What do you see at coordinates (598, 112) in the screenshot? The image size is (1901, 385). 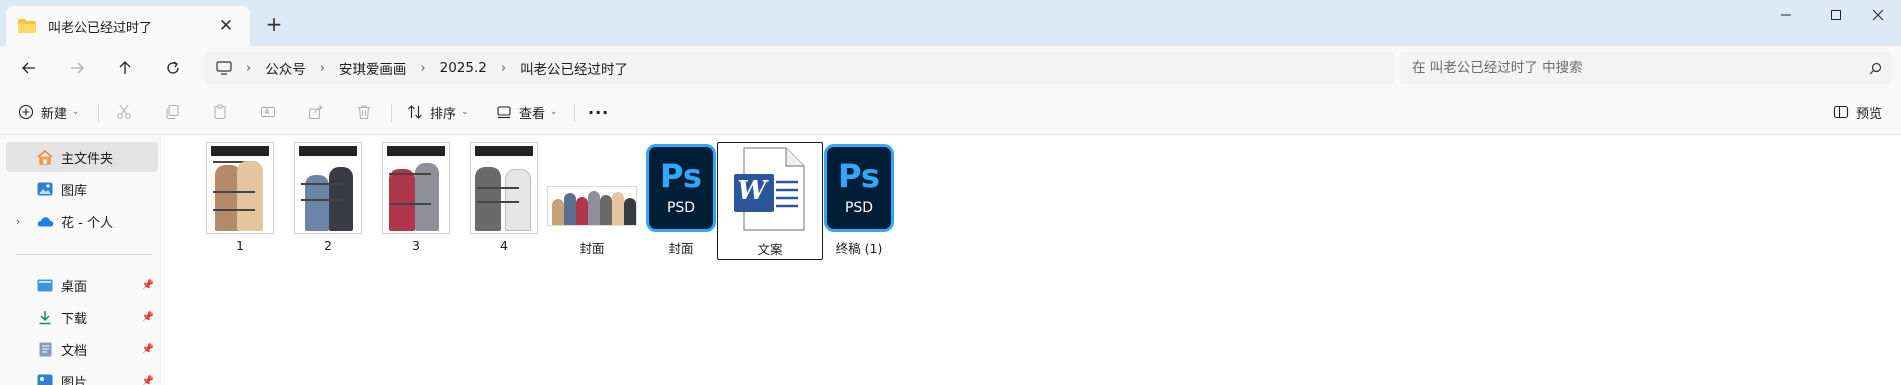 I see `more-options-button: ···` at bounding box center [598, 112].